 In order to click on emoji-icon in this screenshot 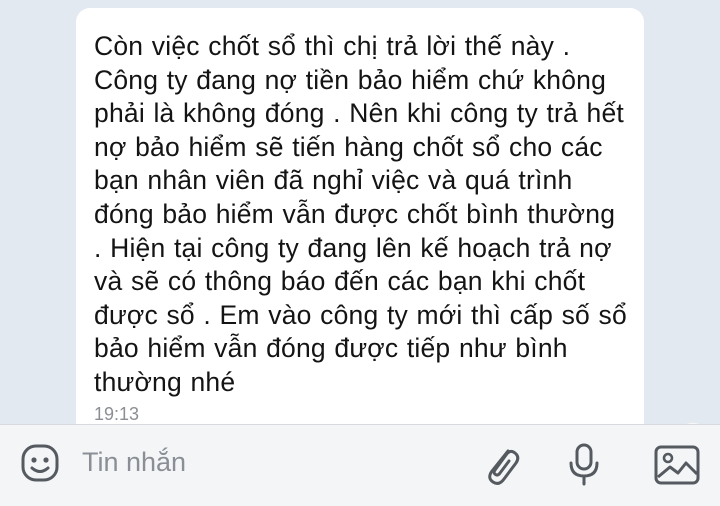, I will do `click(40, 463)`.